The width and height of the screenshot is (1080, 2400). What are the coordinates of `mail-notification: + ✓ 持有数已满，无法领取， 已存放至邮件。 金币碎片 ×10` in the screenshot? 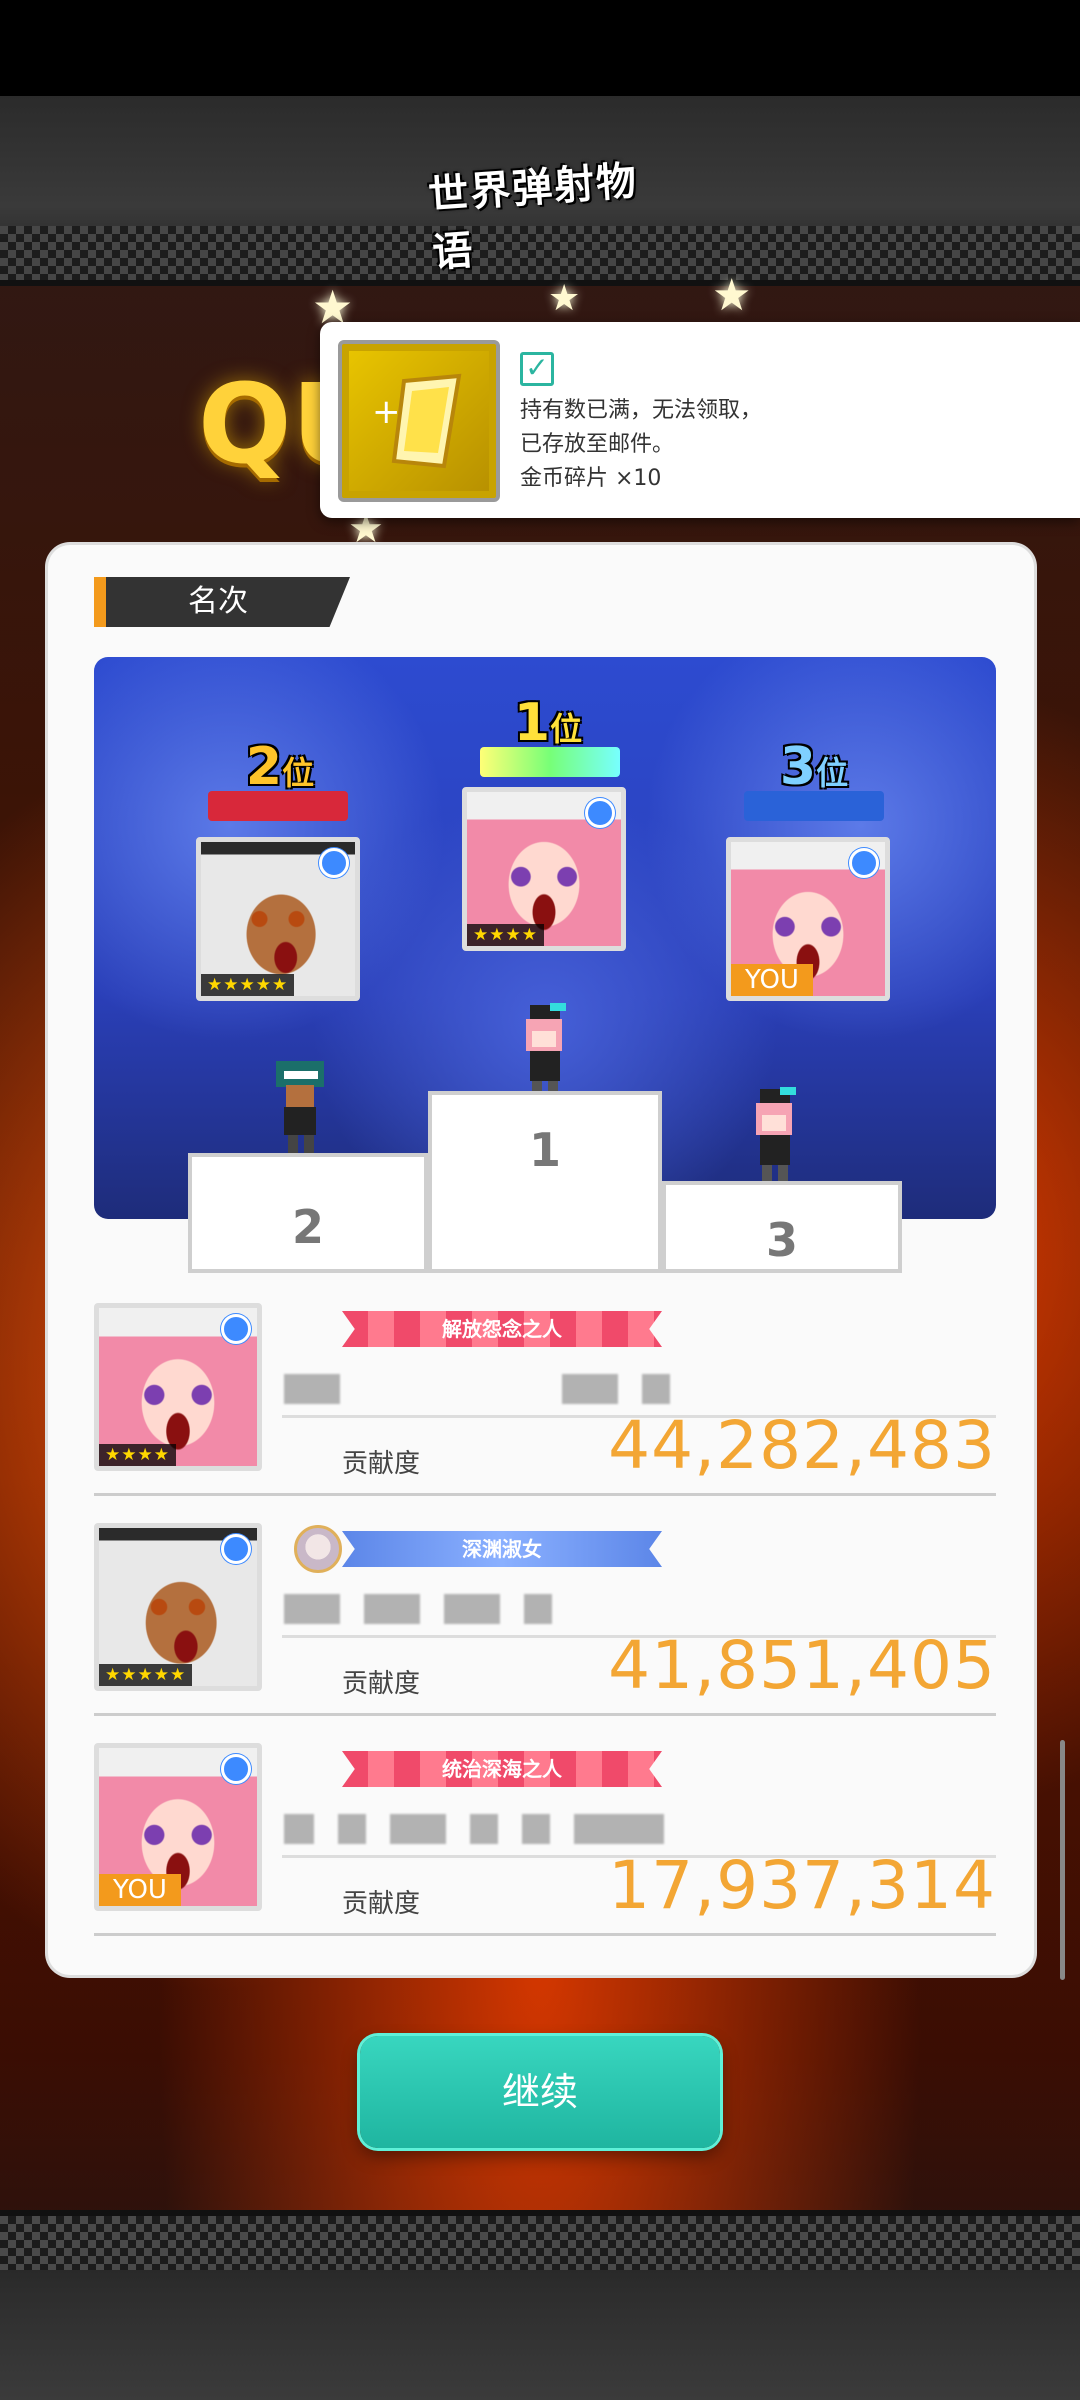 It's located at (700, 420).